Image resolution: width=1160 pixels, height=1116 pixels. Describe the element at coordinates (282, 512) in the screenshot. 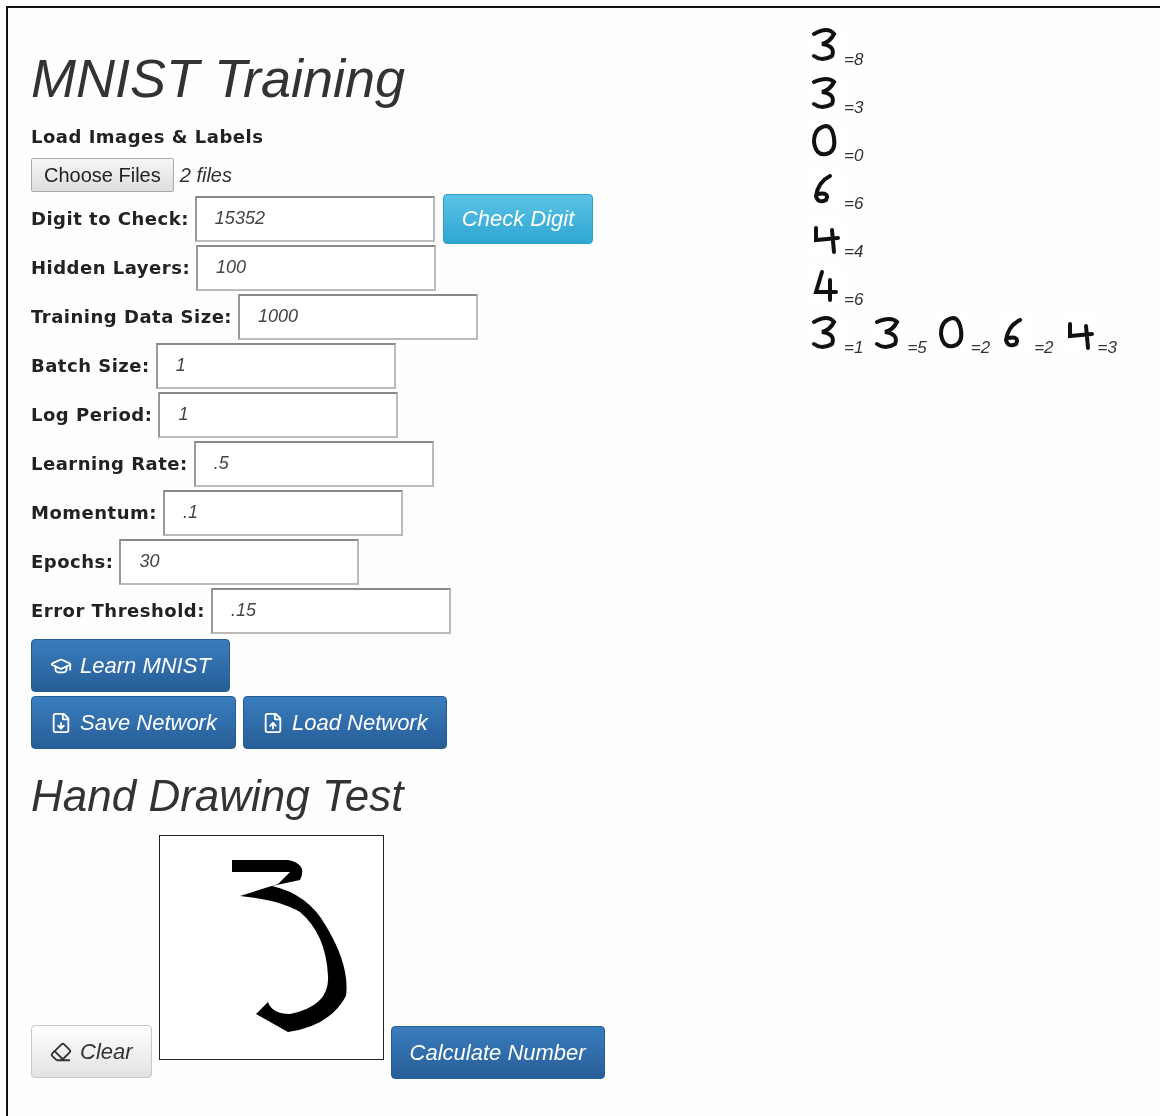

I see `input-field: .1` at that location.